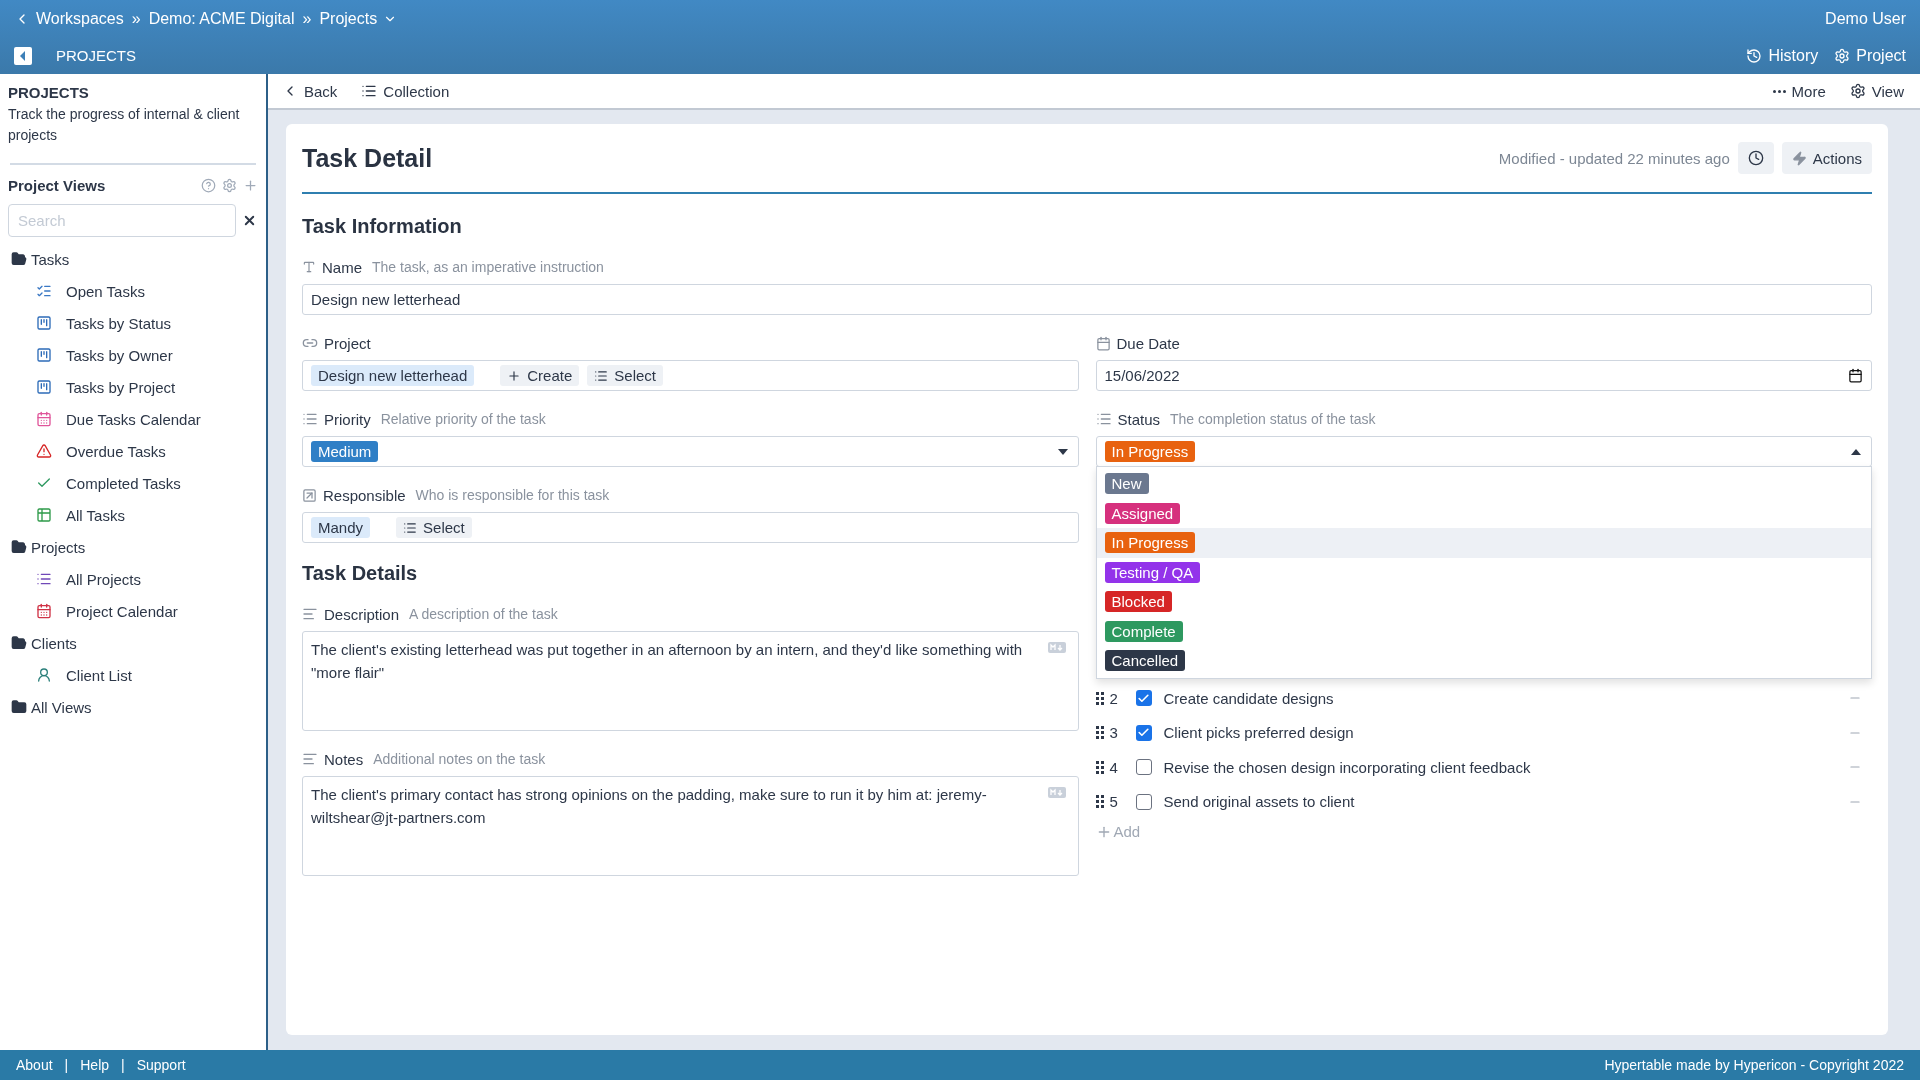 The height and width of the screenshot is (1080, 1920). Describe the element at coordinates (364, 495) in the screenshot. I see `field-label: Responsible` at that location.